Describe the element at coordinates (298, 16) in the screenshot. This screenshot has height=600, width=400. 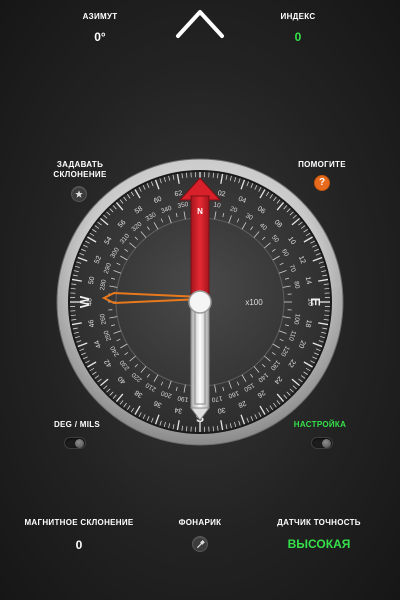
I see `index-label: ИНДЕКС` at that location.